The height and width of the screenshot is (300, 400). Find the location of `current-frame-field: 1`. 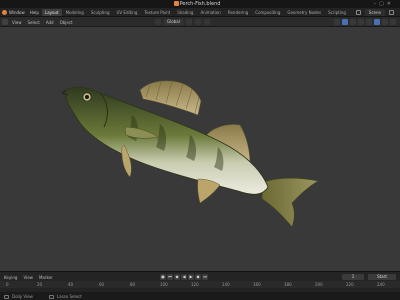

current-frame-field: 1 is located at coordinates (353, 277).